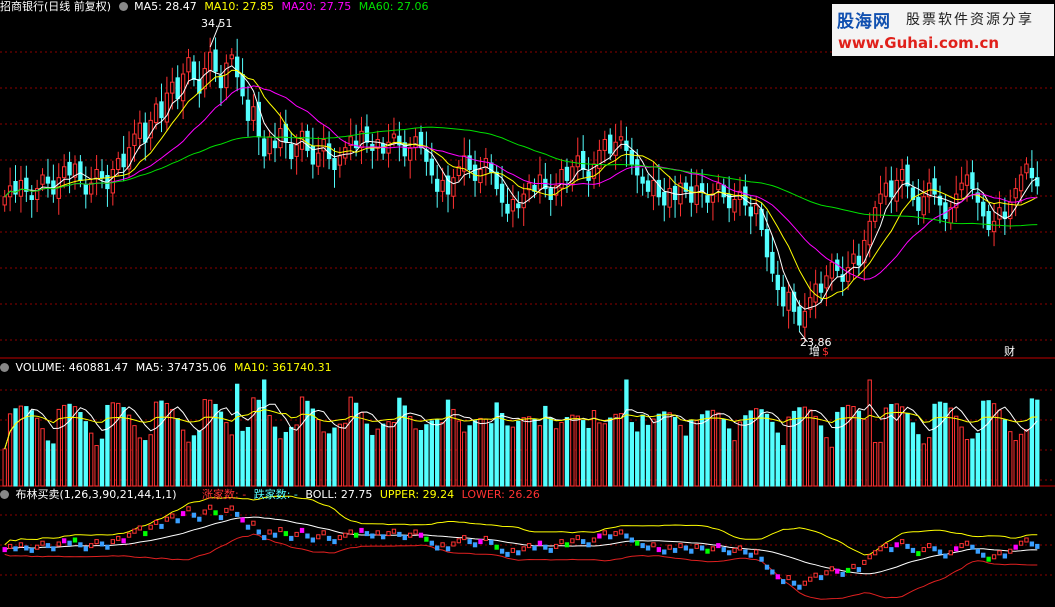 This screenshot has width=1055, height=607. What do you see at coordinates (1009, 351) in the screenshot?
I see `marker-finance: 财` at bounding box center [1009, 351].